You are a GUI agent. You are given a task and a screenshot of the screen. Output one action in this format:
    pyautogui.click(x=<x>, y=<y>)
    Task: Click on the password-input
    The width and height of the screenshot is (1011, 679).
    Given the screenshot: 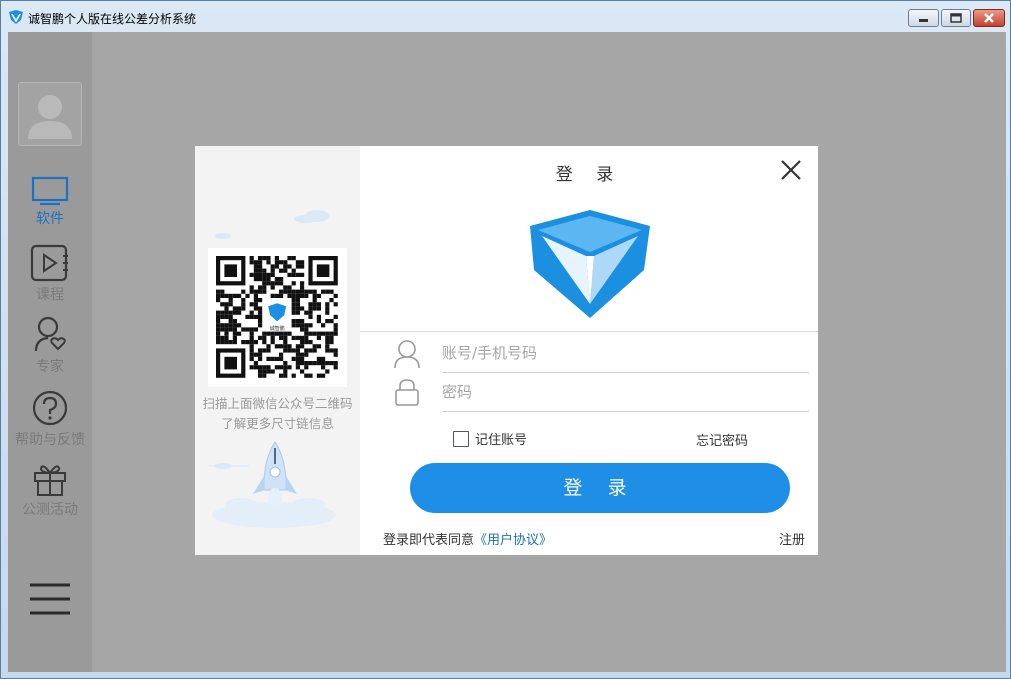 What is the action you would take?
    pyautogui.click(x=625, y=392)
    